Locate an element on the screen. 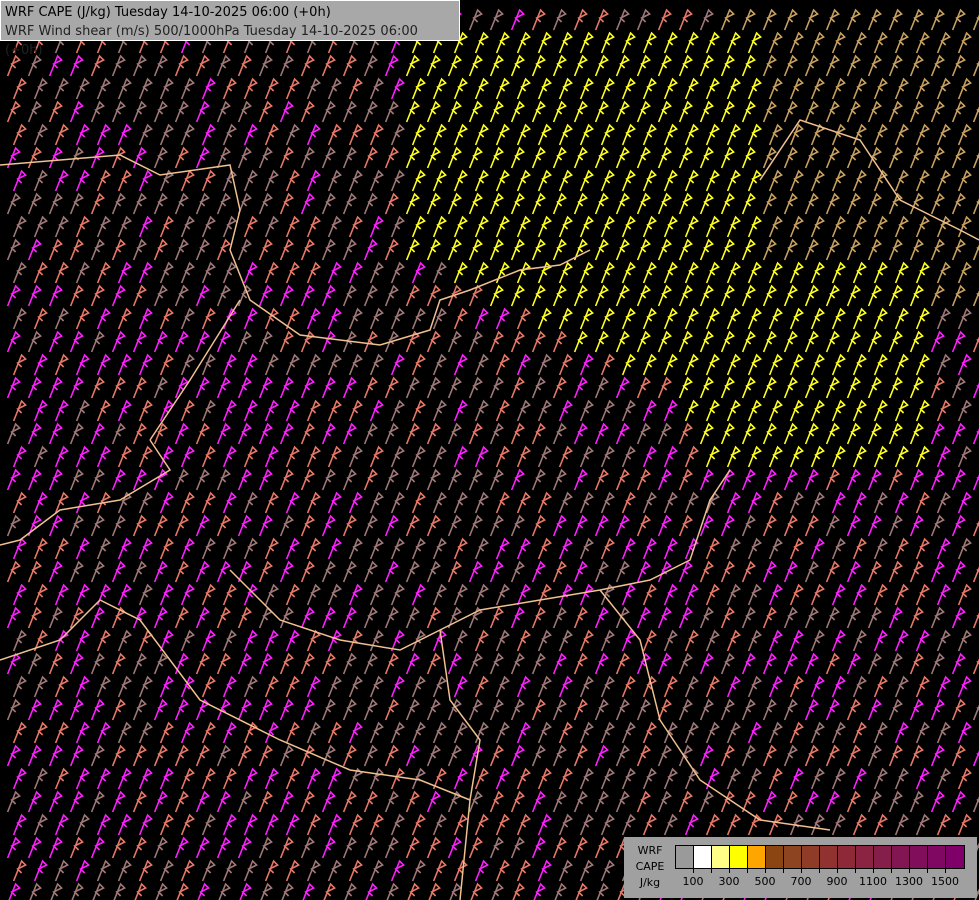 This screenshot has width=979, height=900. legend-ticks is located at coordinates (819, 871).